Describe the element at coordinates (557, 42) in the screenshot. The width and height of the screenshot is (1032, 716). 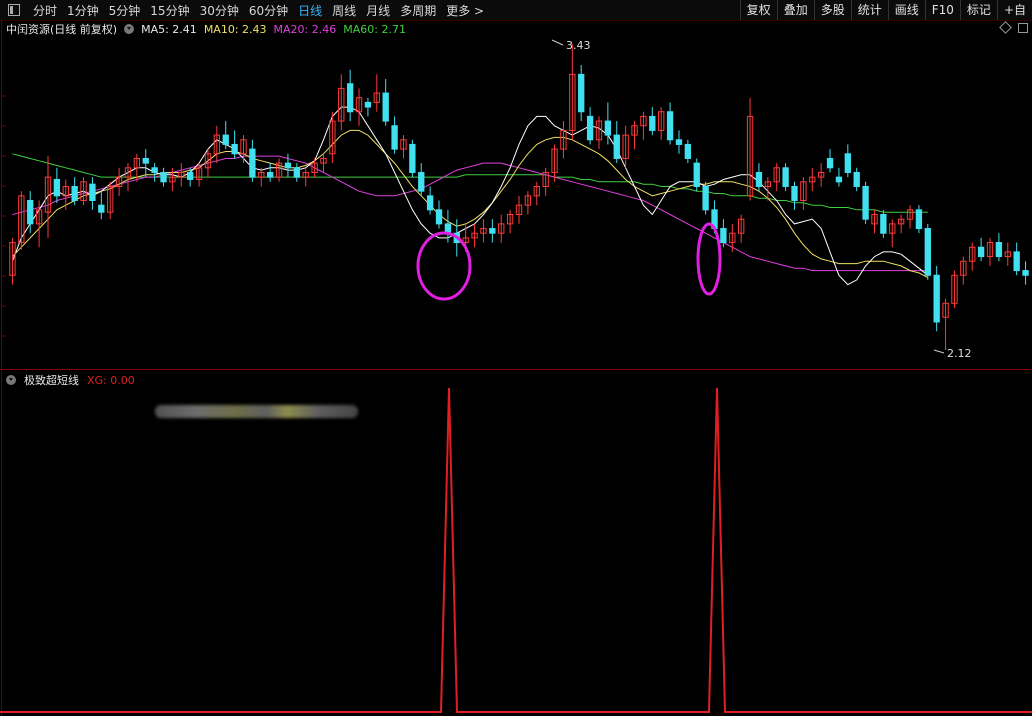
I see `high-price-label-leader` at that location.